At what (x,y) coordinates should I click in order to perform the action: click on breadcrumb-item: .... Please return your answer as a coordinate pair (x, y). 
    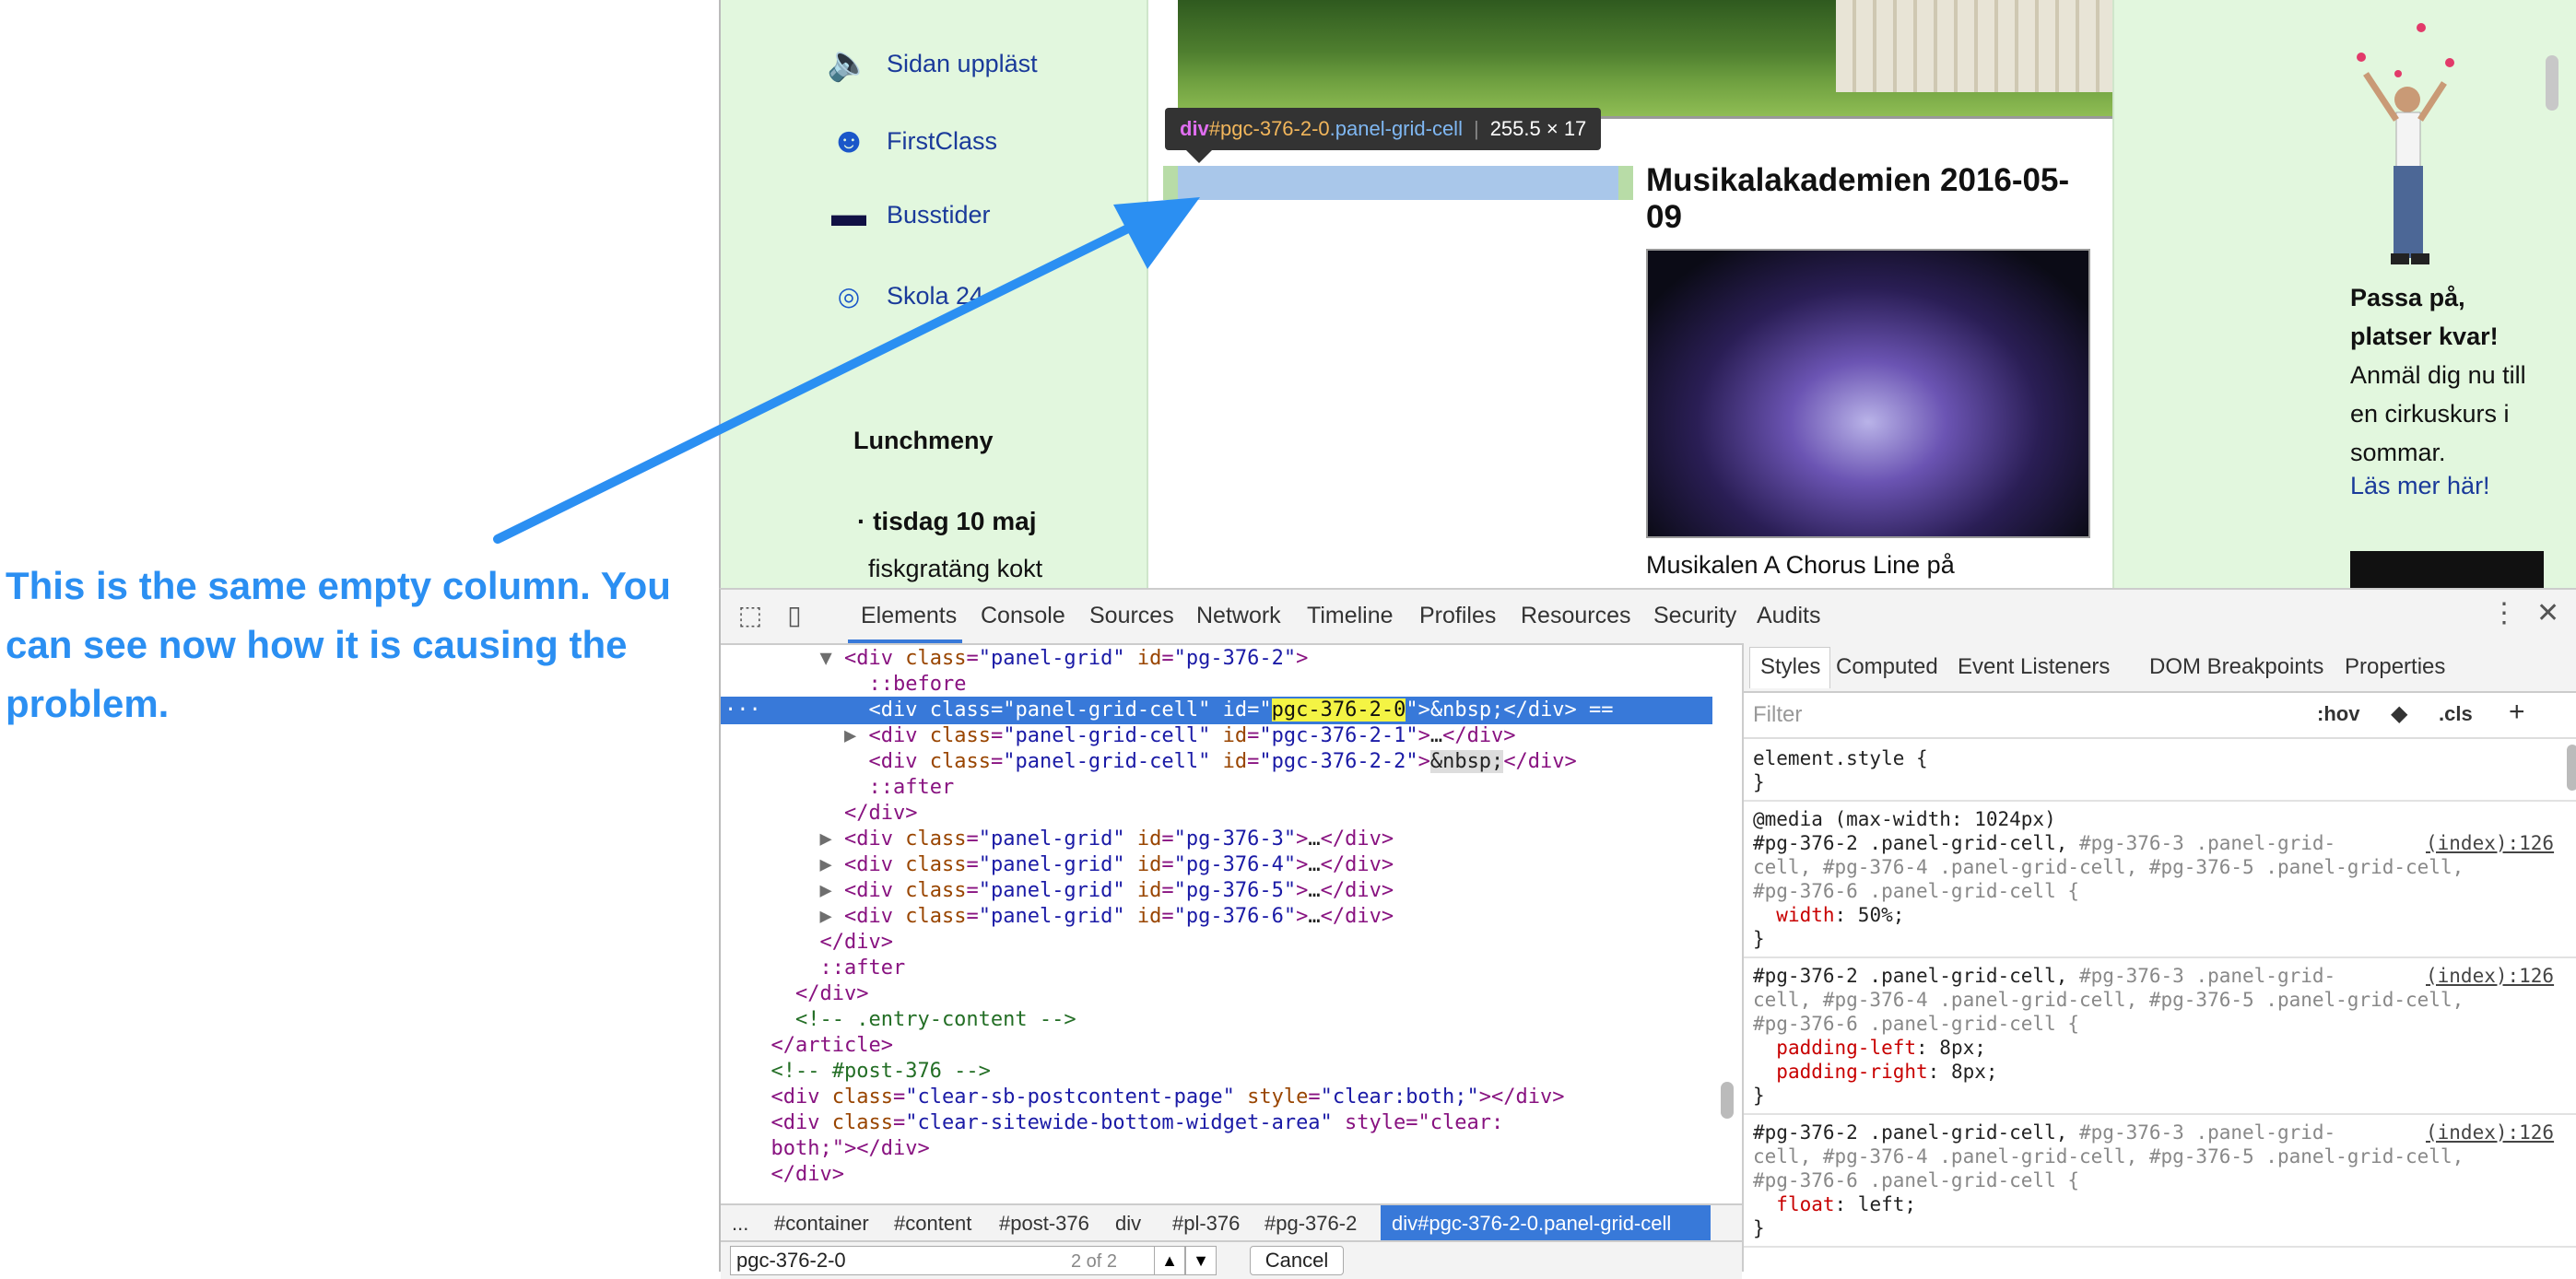
    Looking at the image, I should click on (740, 1224).